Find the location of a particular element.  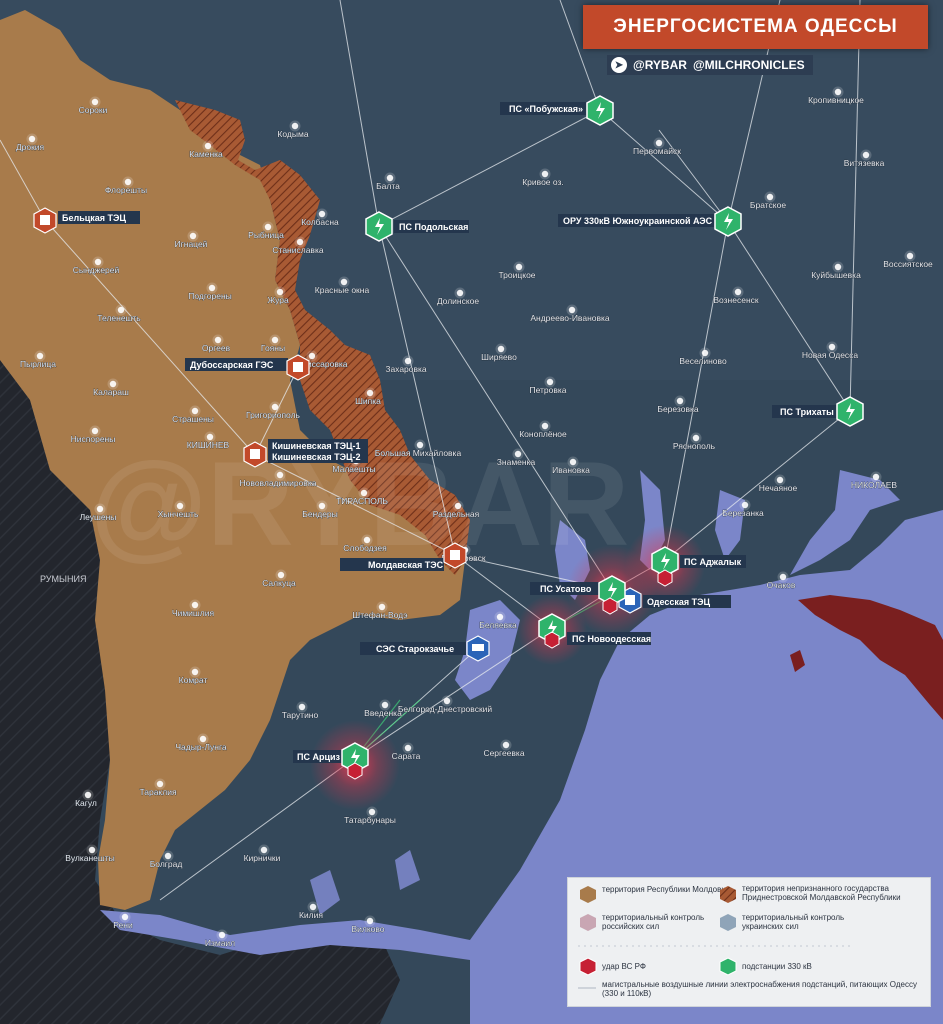

city-label: Татарбунары is located at coordinates (370, 820).